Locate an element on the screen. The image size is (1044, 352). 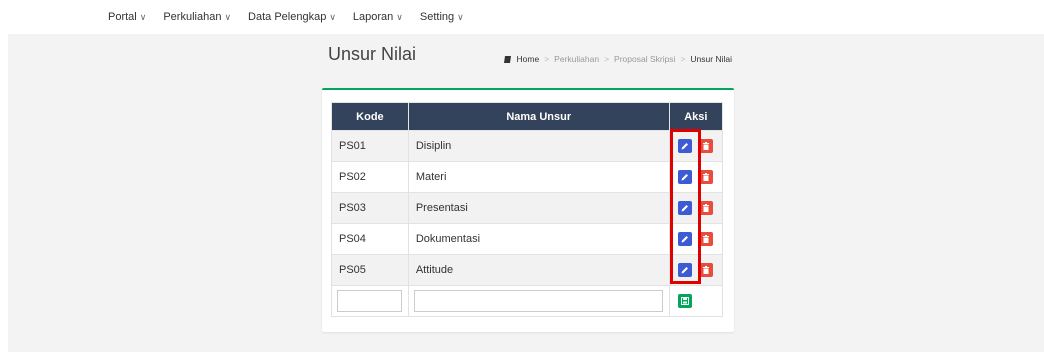
table-row: PS04 Dokumentasi is located at coordinates (527, 239).